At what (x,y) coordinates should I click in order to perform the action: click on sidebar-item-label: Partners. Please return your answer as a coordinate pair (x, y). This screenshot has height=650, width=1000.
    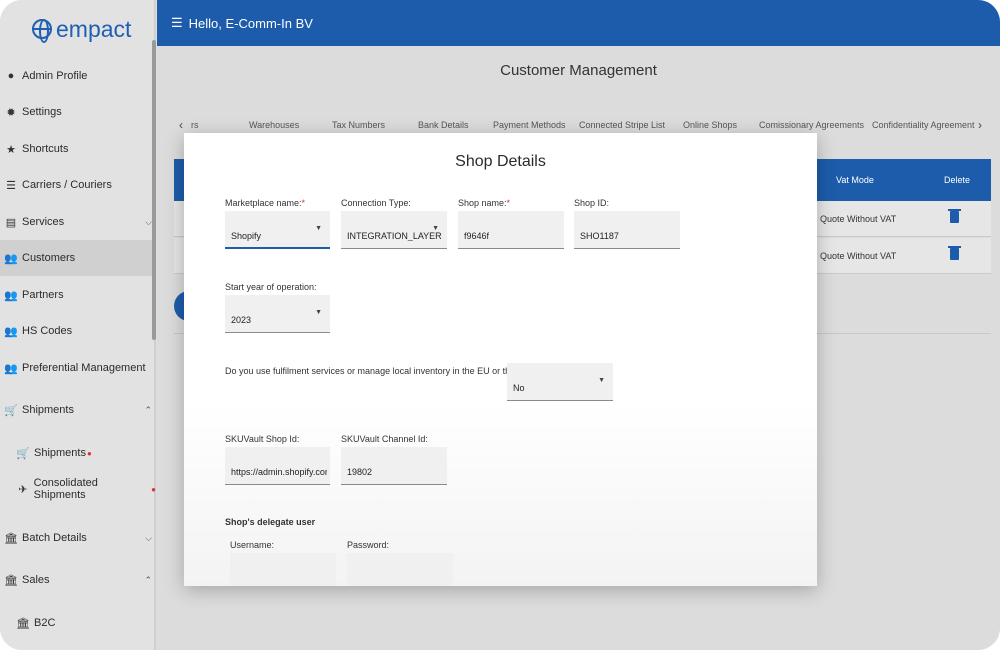
    Looking at the image, I should click on (43, 295).